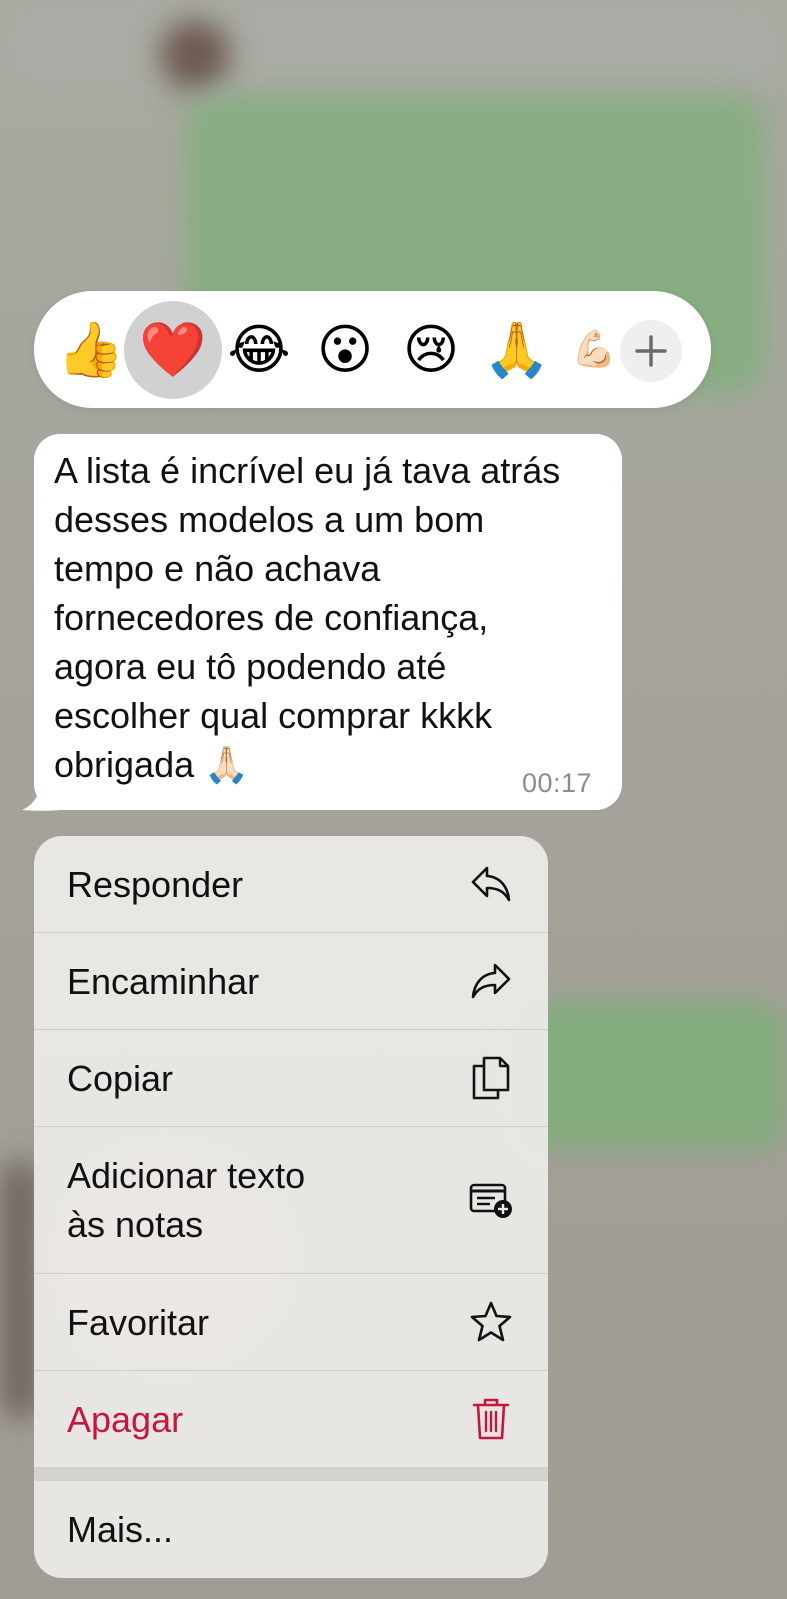  Describe the element at coordinates (138, 1322) in the screenshot. I see `favorite-label: Favoritar` at that location.